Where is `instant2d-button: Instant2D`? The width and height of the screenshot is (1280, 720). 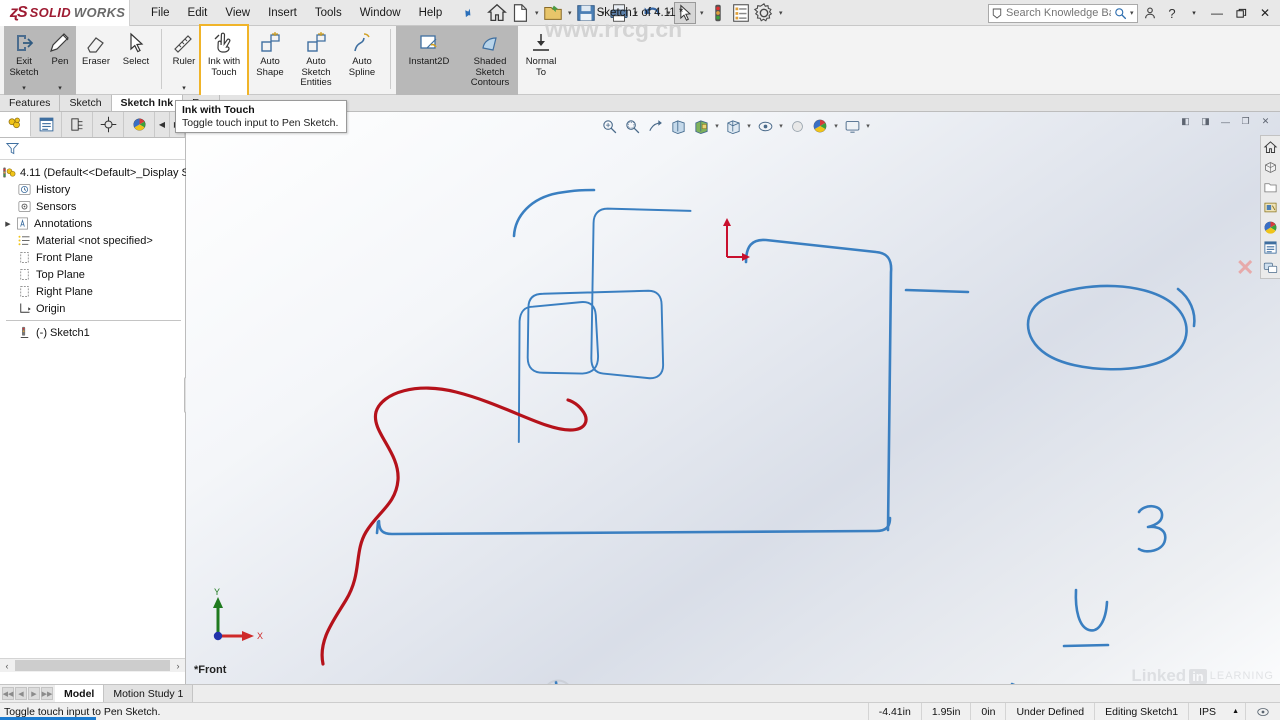 instant2d-button: Instant2D is located at coordinates (429, 60).